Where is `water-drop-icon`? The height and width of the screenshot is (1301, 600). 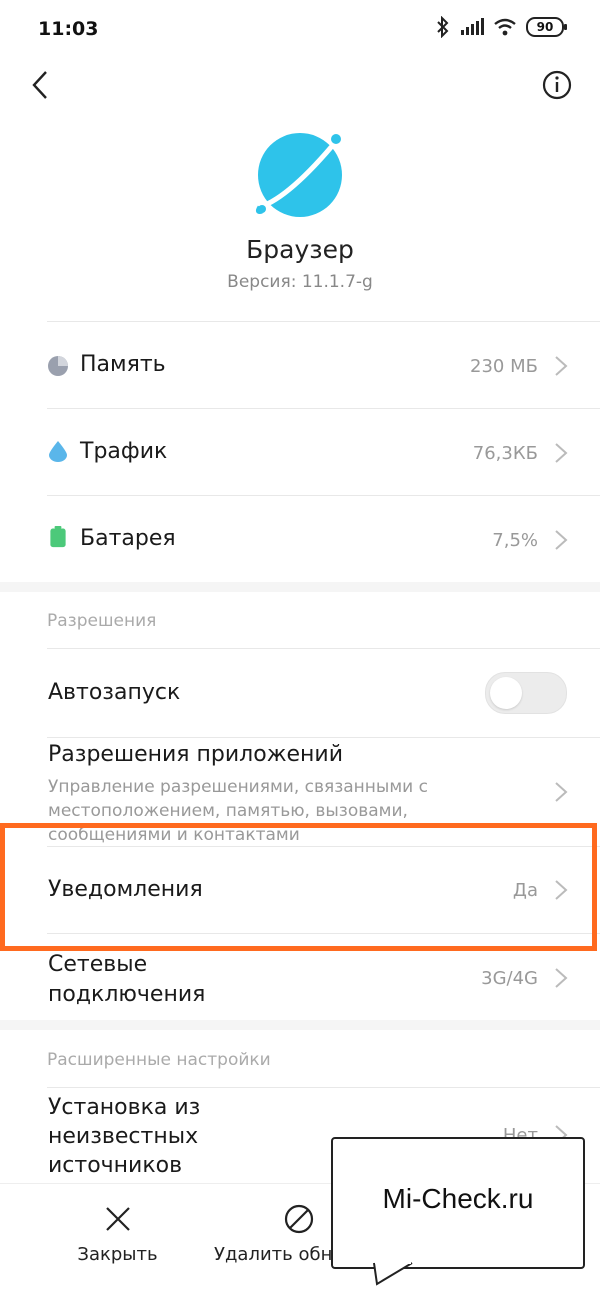 water-drop-icon is located at coordinates (58, 451).